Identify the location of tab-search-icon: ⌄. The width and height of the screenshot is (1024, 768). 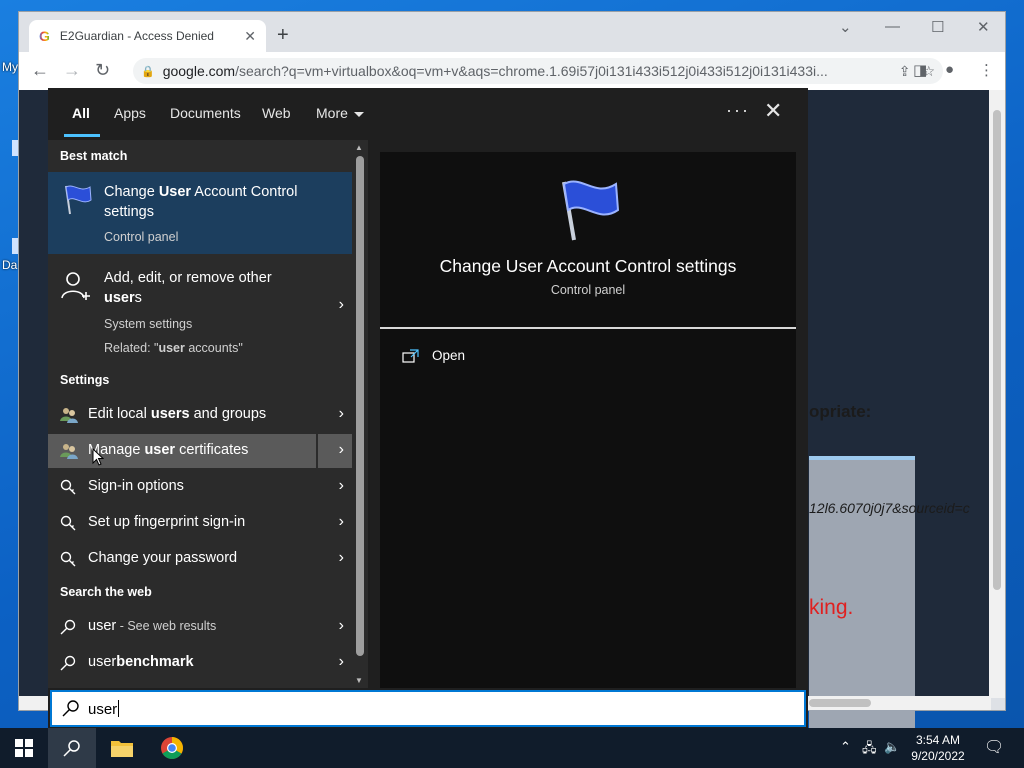
(845, 27).